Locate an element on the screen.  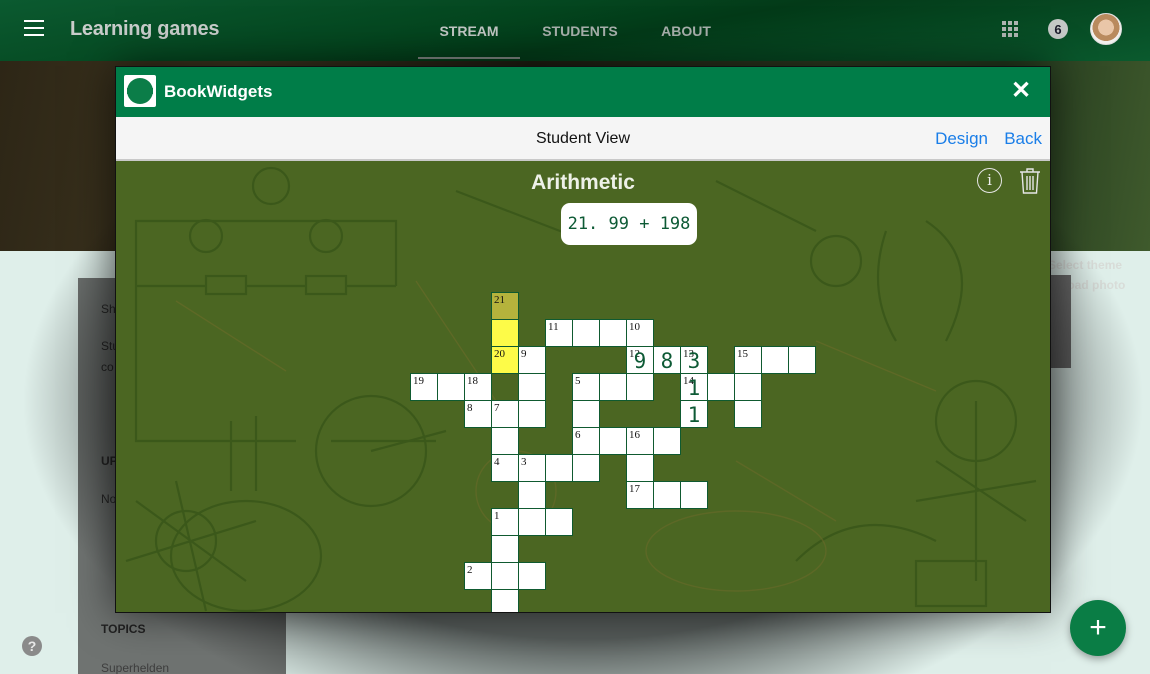
crossword-cell: 21 is located at coordinates (505, 306).